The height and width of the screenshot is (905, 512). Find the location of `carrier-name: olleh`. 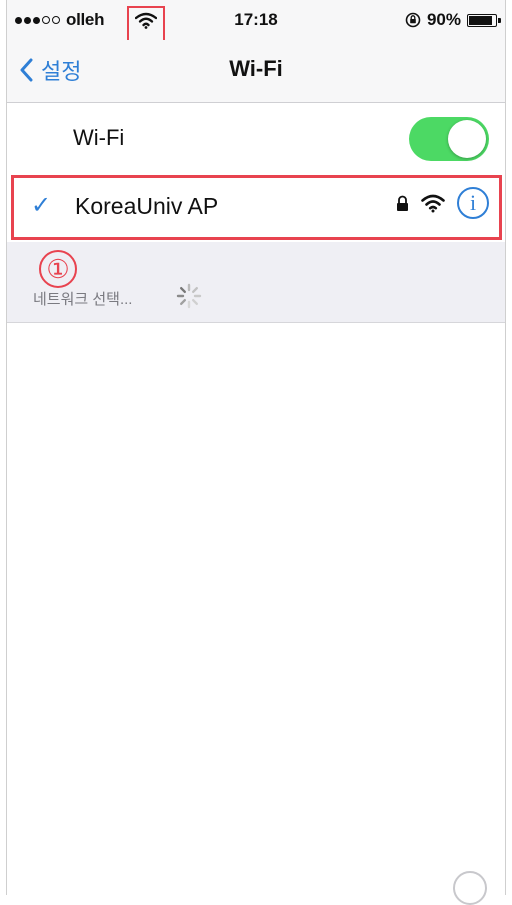

carrier-name: olleh is located at coordinates (85, 19).